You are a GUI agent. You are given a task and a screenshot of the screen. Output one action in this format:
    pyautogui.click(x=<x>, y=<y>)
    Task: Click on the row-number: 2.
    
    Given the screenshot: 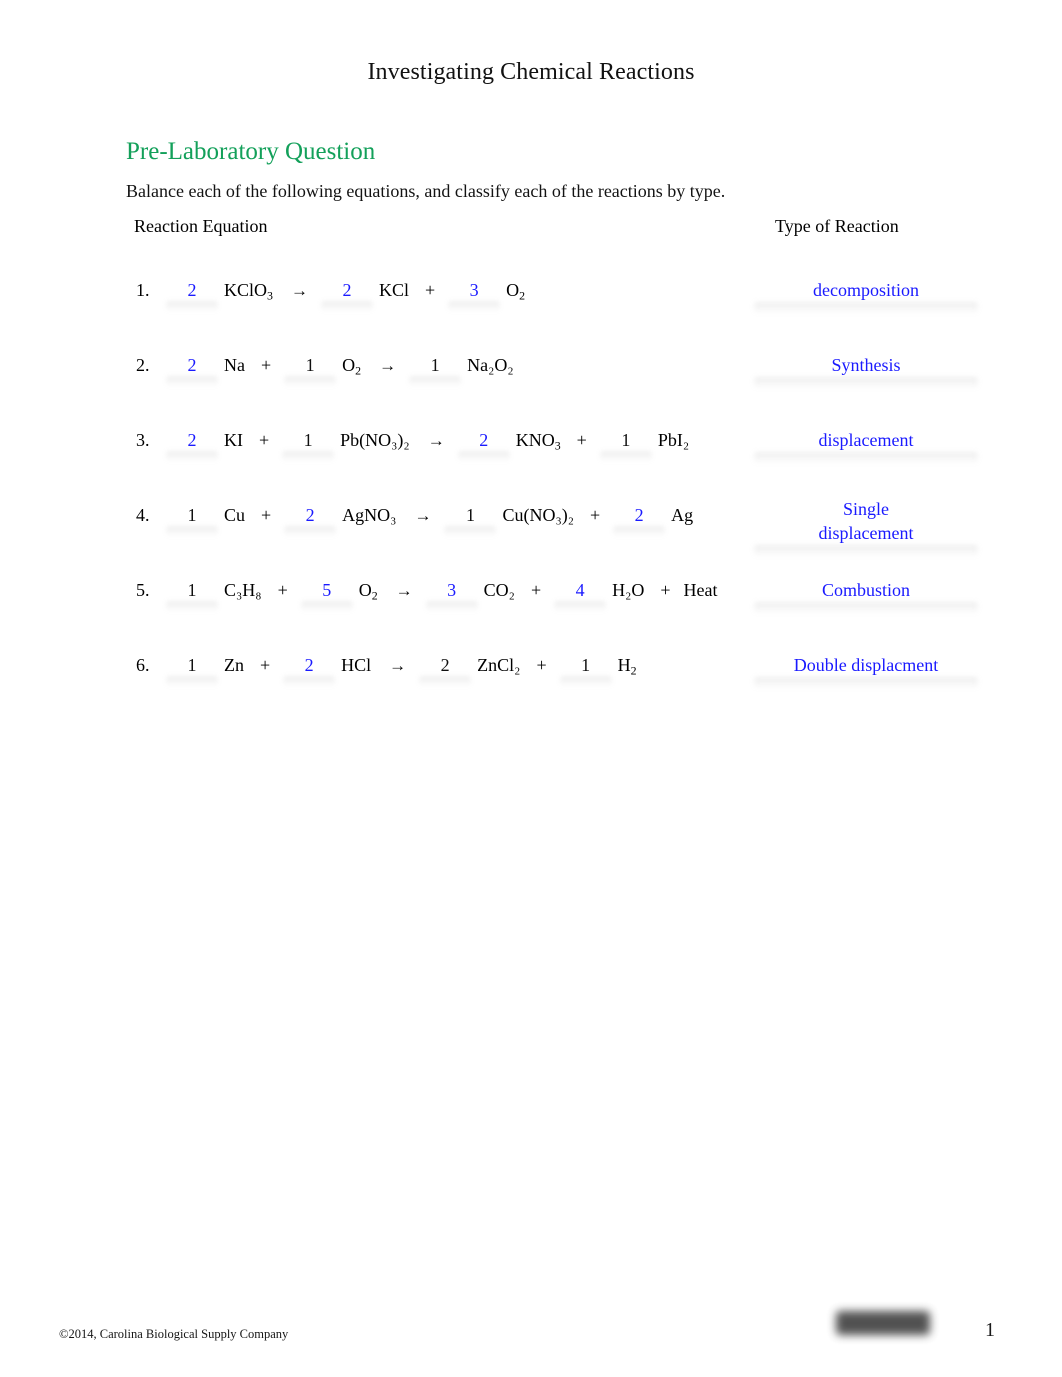 What is the action you would take?
    pyautogui.click(x=143, y=365)
    